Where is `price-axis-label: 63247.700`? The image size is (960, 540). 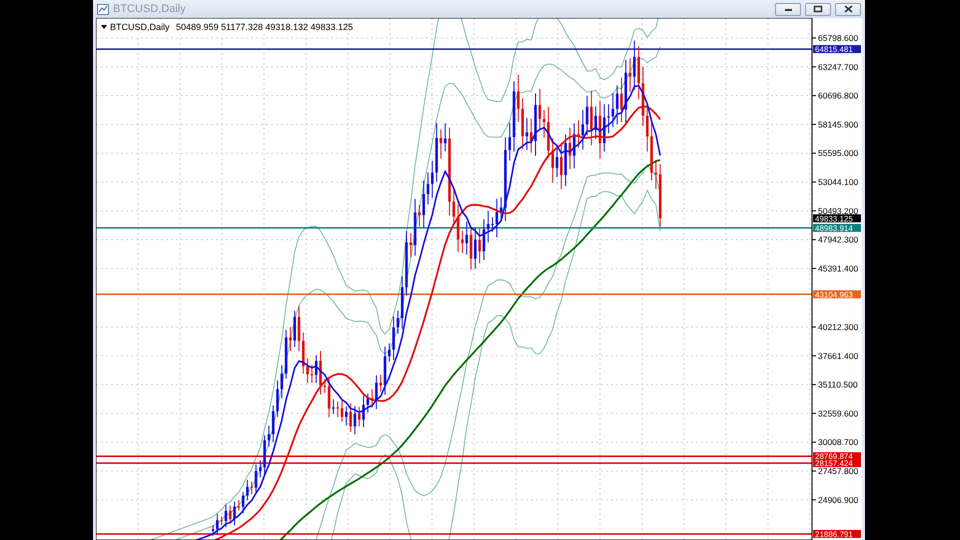 price-axis-label: 63247.700 is located at coordinates (838, 67).